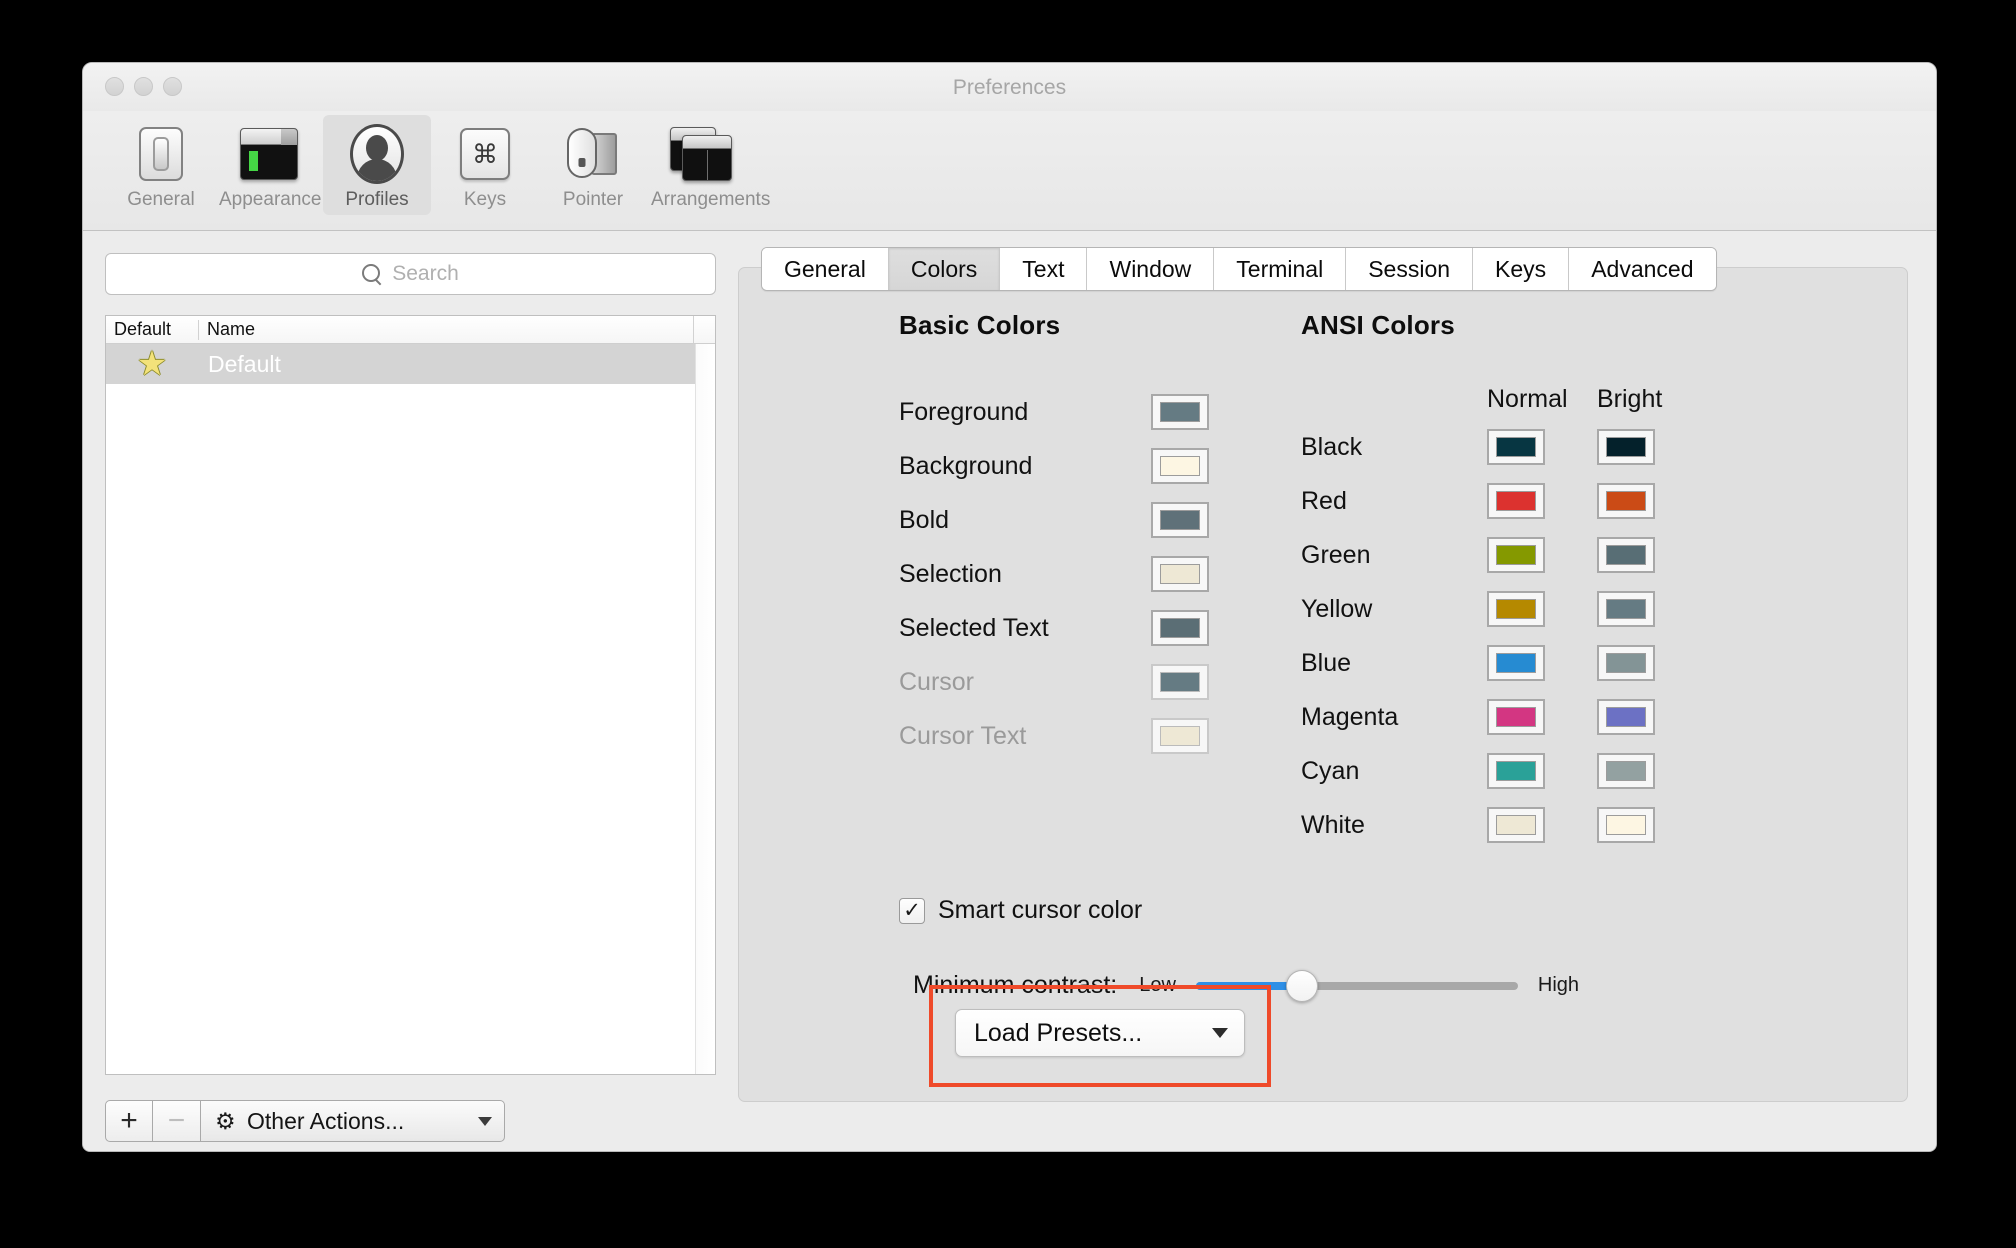 This screenshot has width=2016, height=1248. Describe the element at coordinates (270, 199) in the screenshot. I see `toolbar-label-appearance: Appearance` at that location.